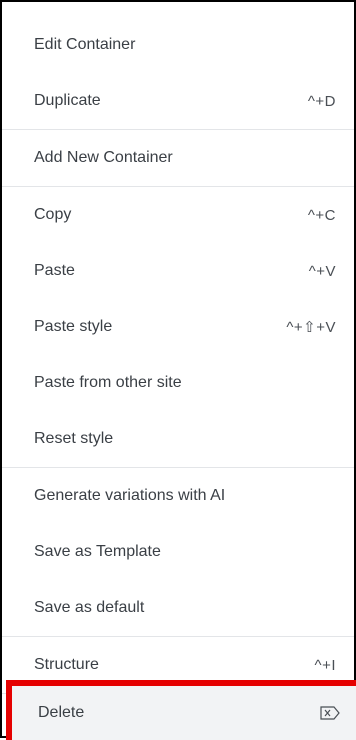 The width and height of the screenshot is (356, 740). Describe the element at coordinates (178, 271) in the screenshot. I see `menu-item-paste: Paste ^+V` at that location.